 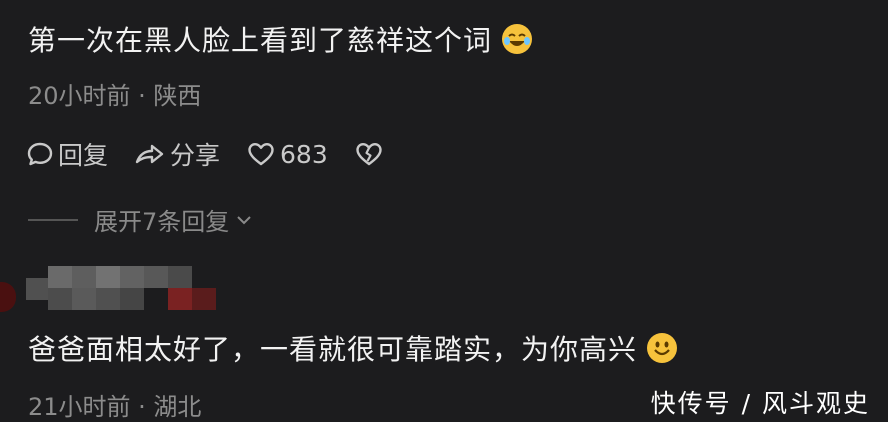 I want to click on comment-text: 第一次在黑人脸上看到了慈祥这个词, so click(x=280, y=41).